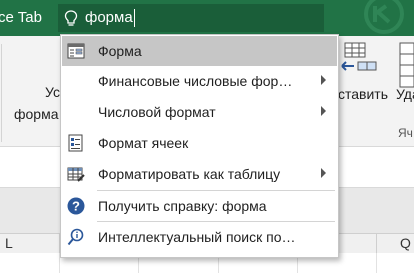 Image resolution: width=414 pixels, height=273 pixels. I want to click on menu-item-label: Числовой формат, so click(157, 112).